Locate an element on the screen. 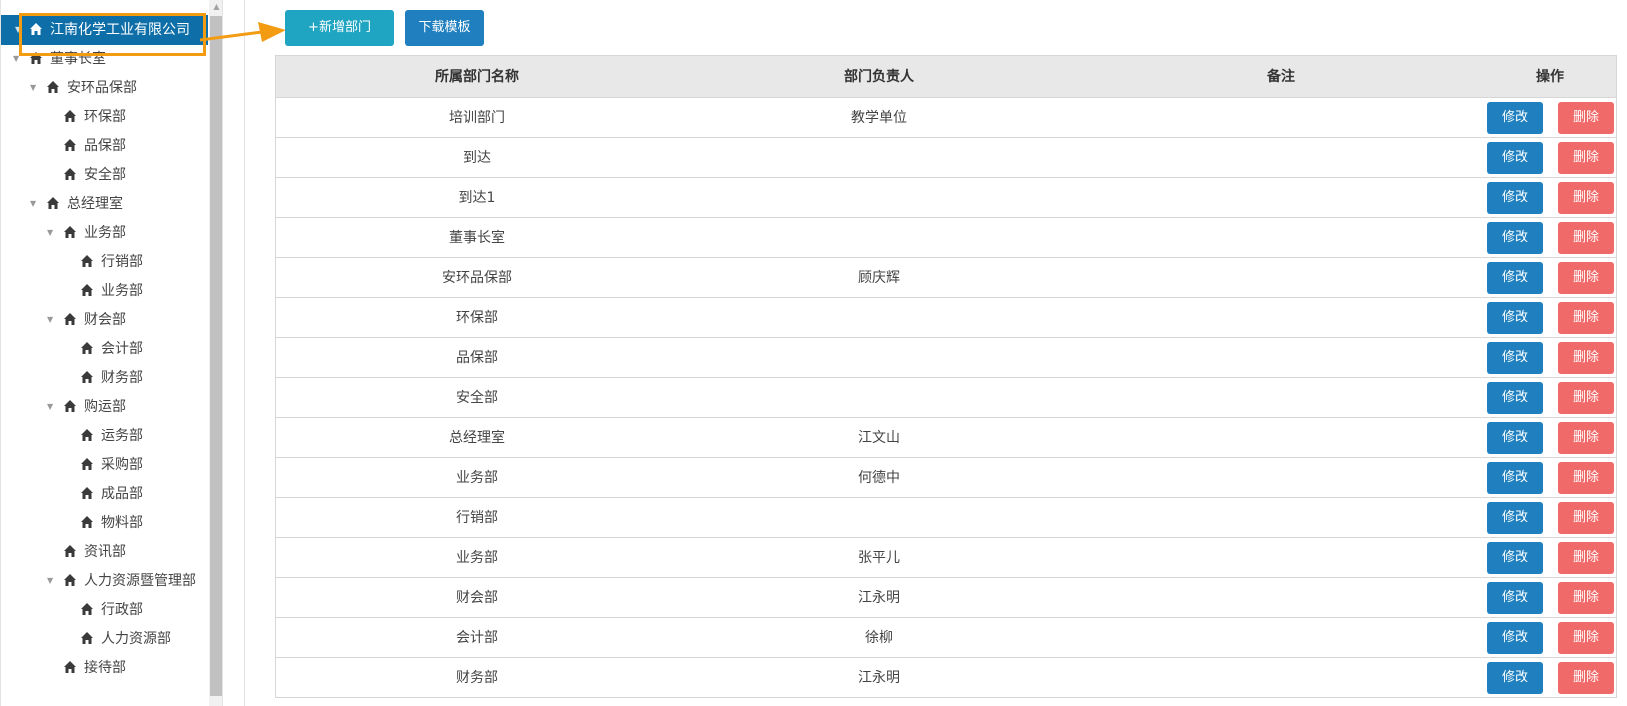 The image size is (1627, 706). tree-node-label: 物料部 is located at coordinates (122, 523).